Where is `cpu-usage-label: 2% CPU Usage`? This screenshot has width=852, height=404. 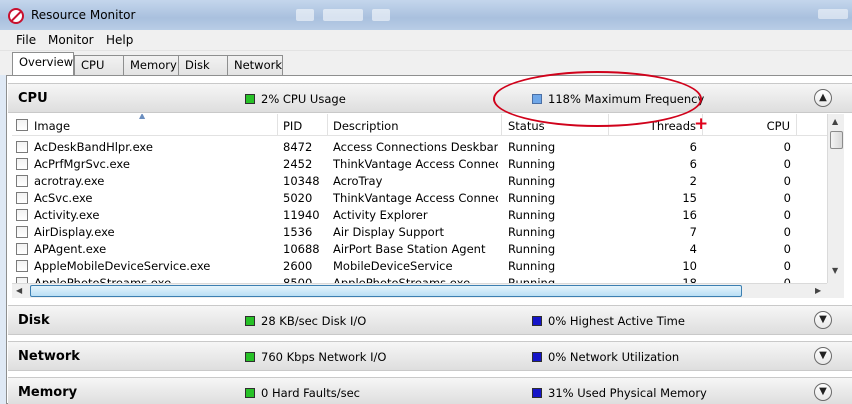
cpu-usage-label: 2% CPU Usage is located at coordinates (303, 99).